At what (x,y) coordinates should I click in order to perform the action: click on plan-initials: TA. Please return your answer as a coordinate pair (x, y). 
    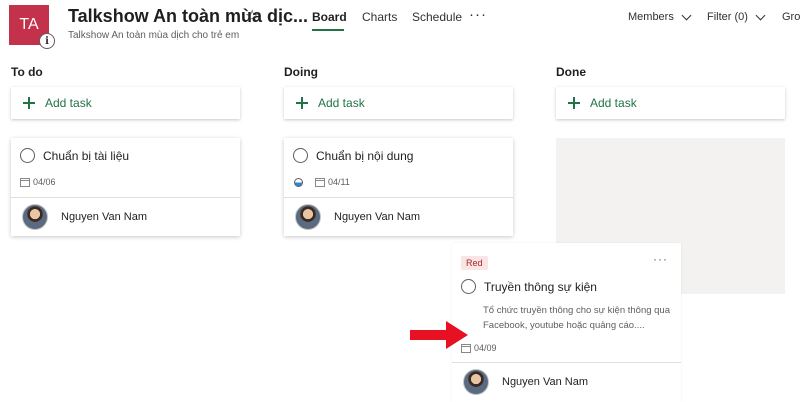
    Looking at the image, I should click on (29, 24).